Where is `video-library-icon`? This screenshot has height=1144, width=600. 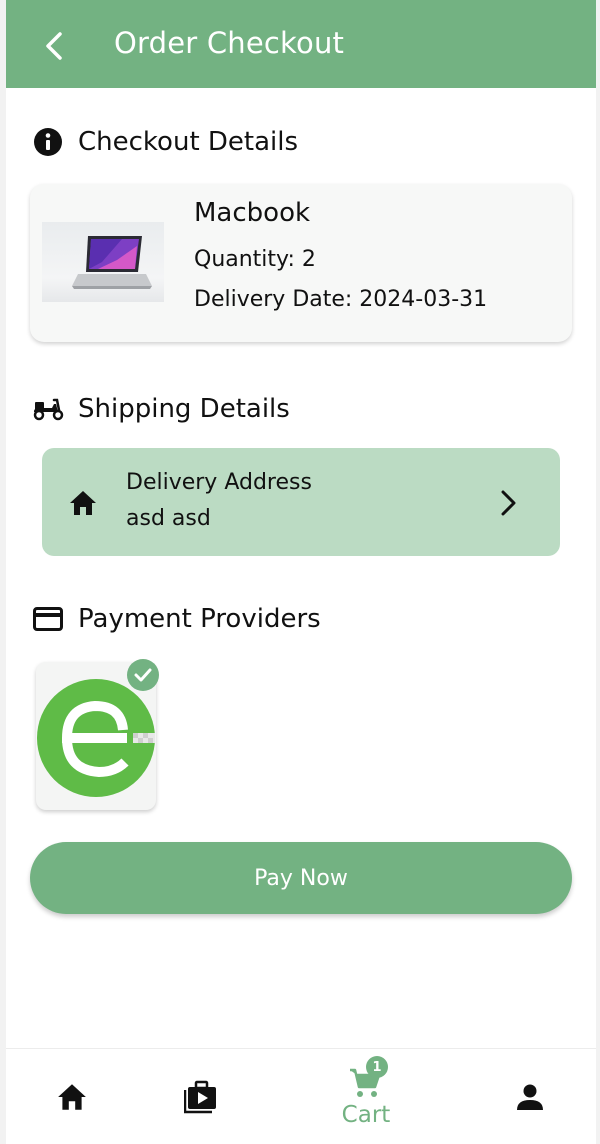 video-library-icon is located at coordinates (200, 1097).